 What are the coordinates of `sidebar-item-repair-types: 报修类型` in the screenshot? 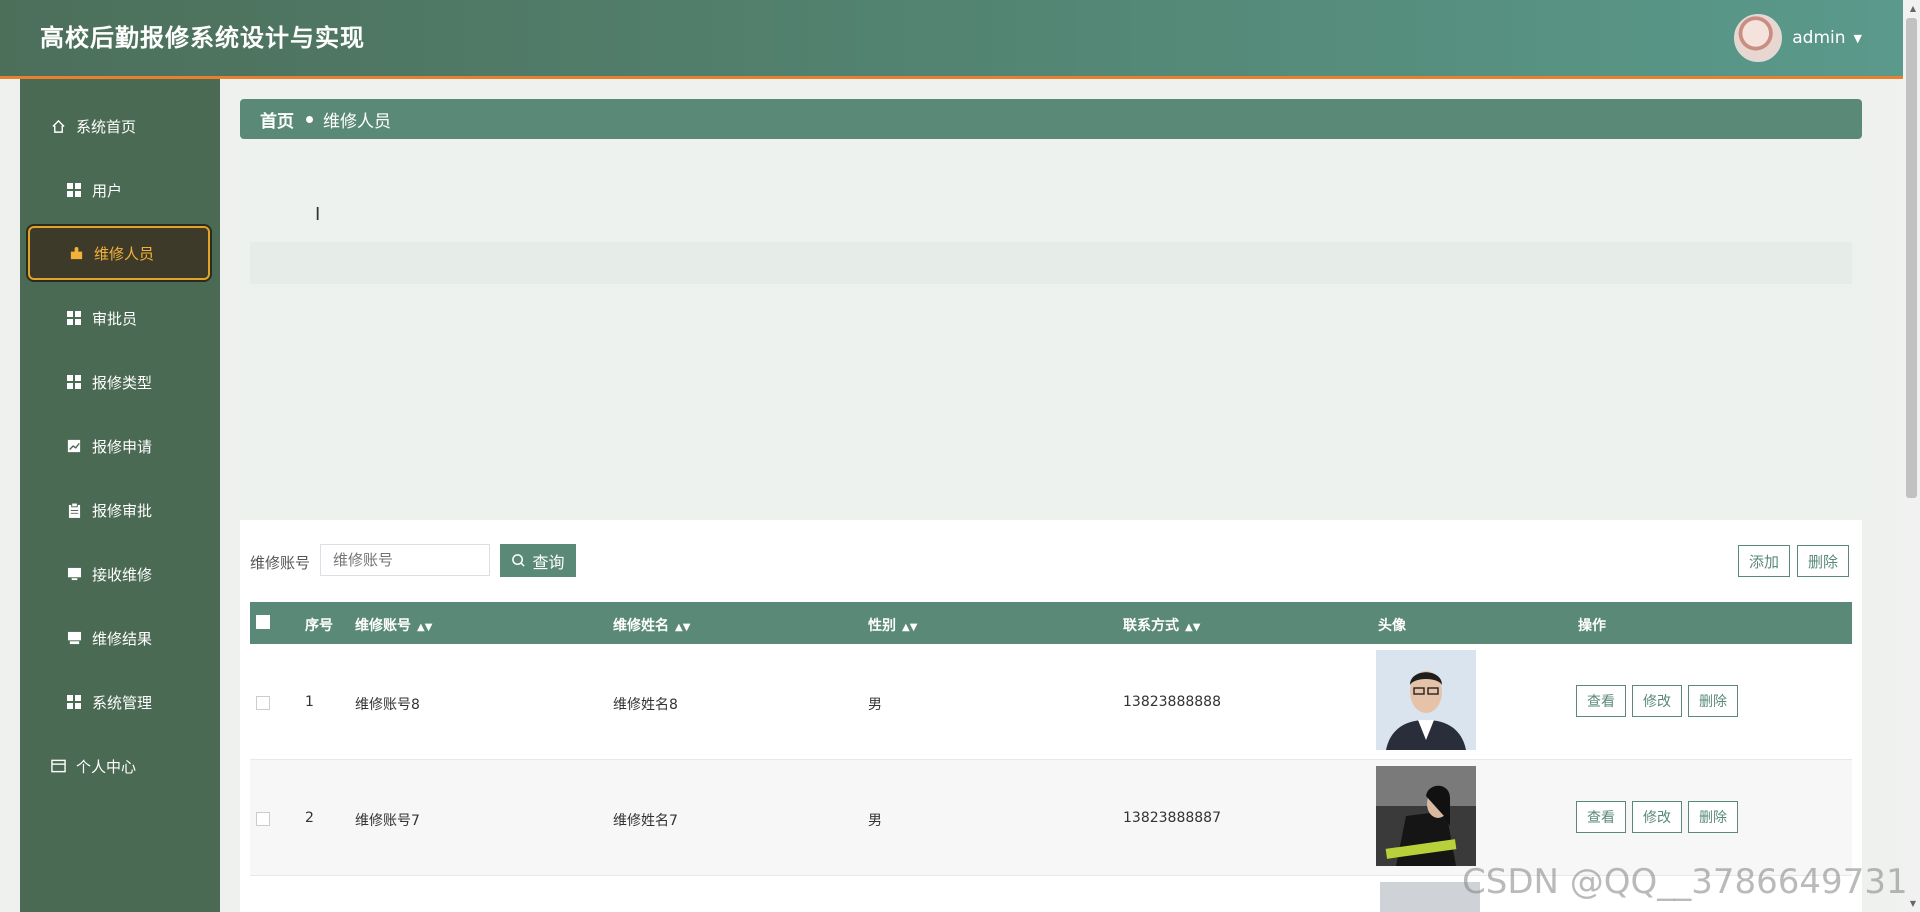 It's located at (119, 382).